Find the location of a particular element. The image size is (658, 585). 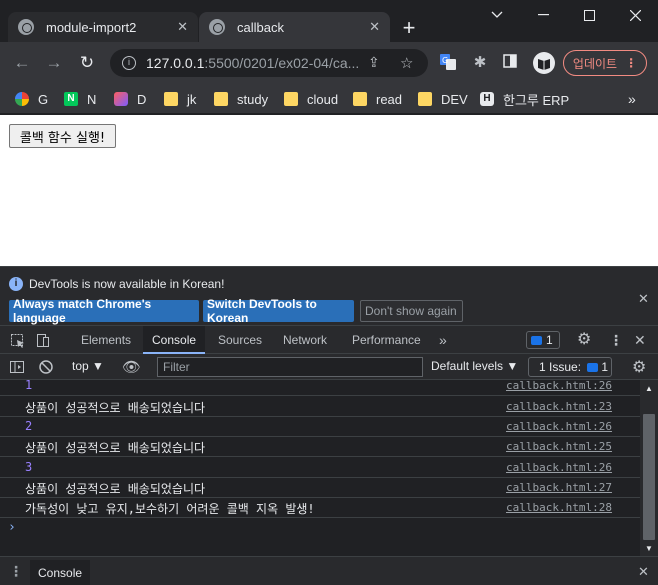

tab-elements: Elements is located at coordinates (106, 340).